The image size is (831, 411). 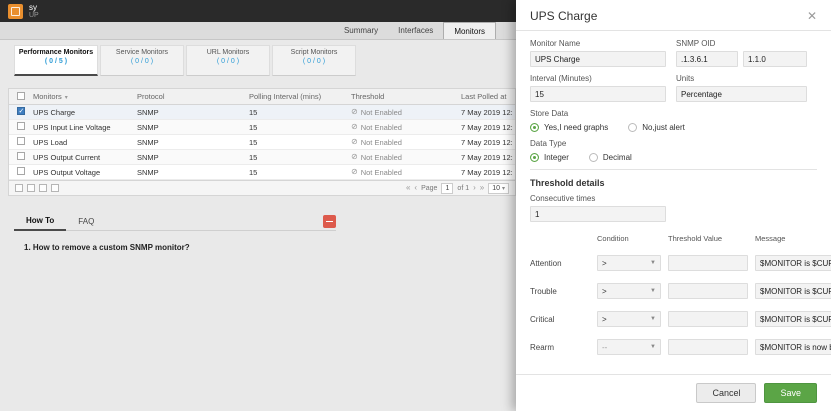 What do you see at coordinates (598, 59) in the screenshot?
I see `monitor-name-field` at bounding box center [598, 59].